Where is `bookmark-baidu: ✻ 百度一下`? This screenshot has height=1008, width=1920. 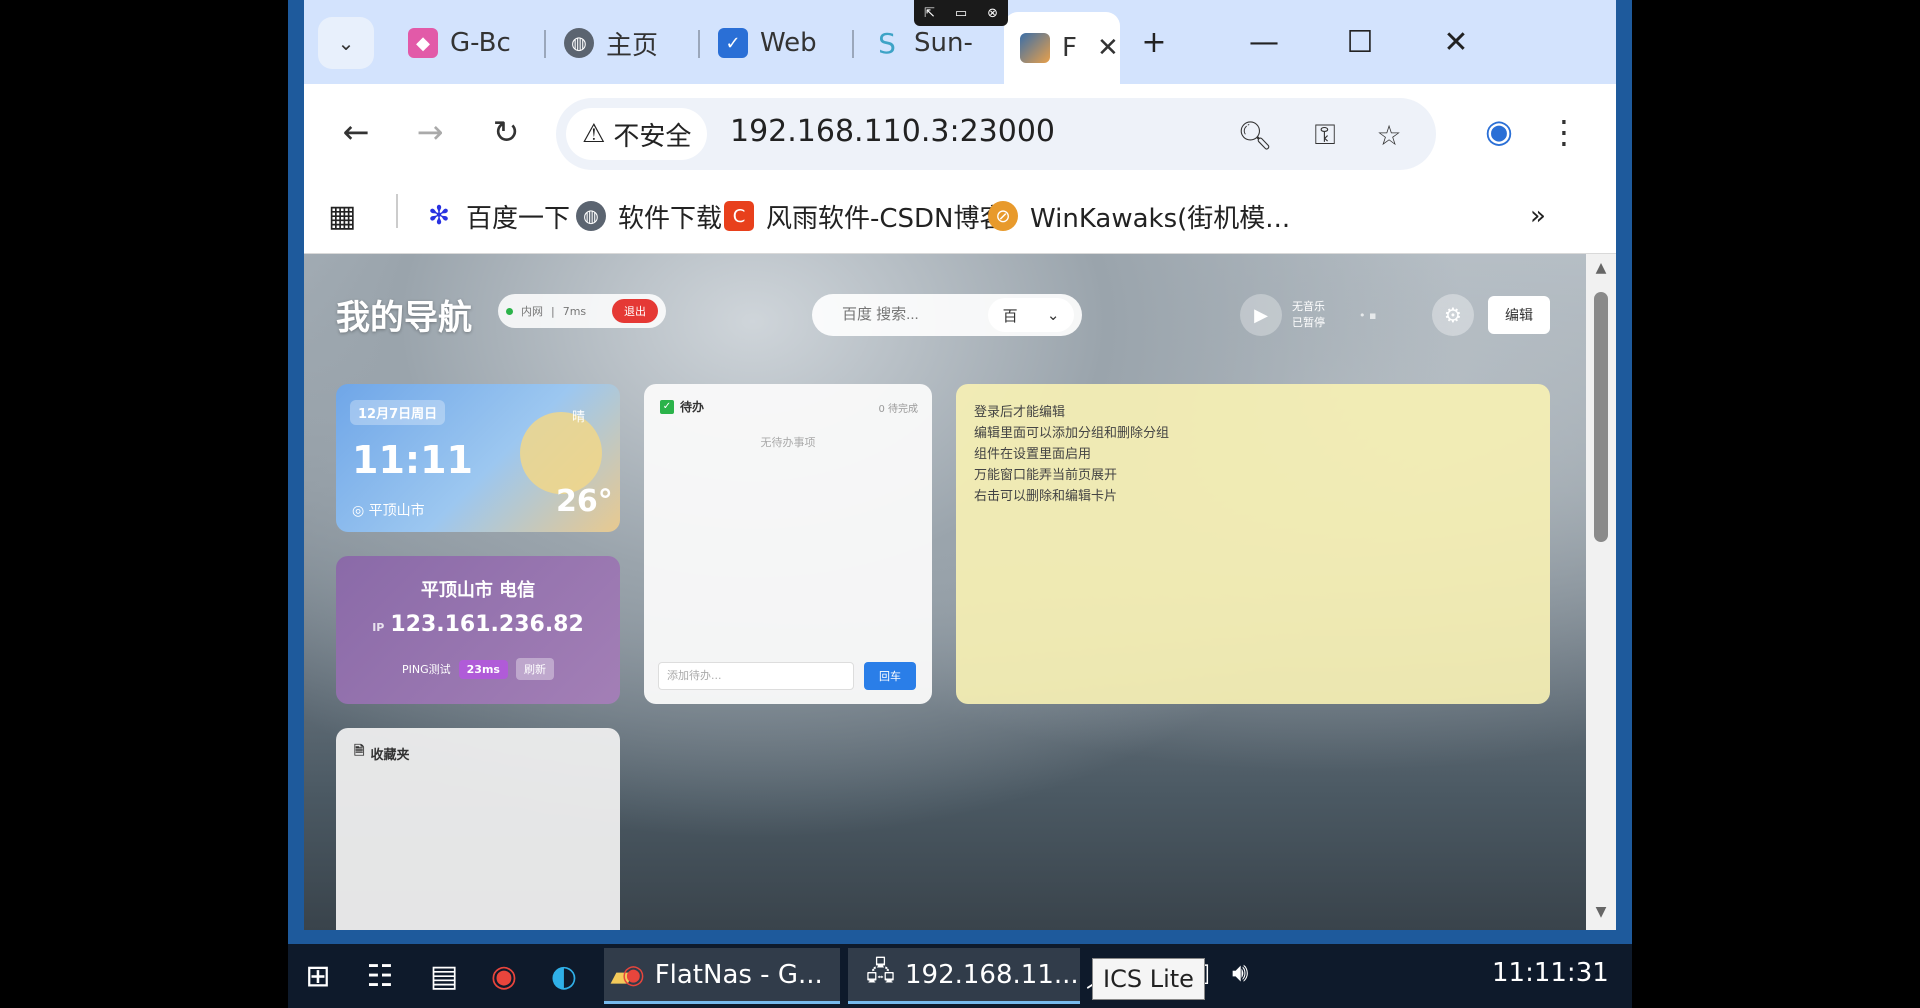 bookmark-baidu: ✻ 百度一下 is located at coordinates (497, 216).